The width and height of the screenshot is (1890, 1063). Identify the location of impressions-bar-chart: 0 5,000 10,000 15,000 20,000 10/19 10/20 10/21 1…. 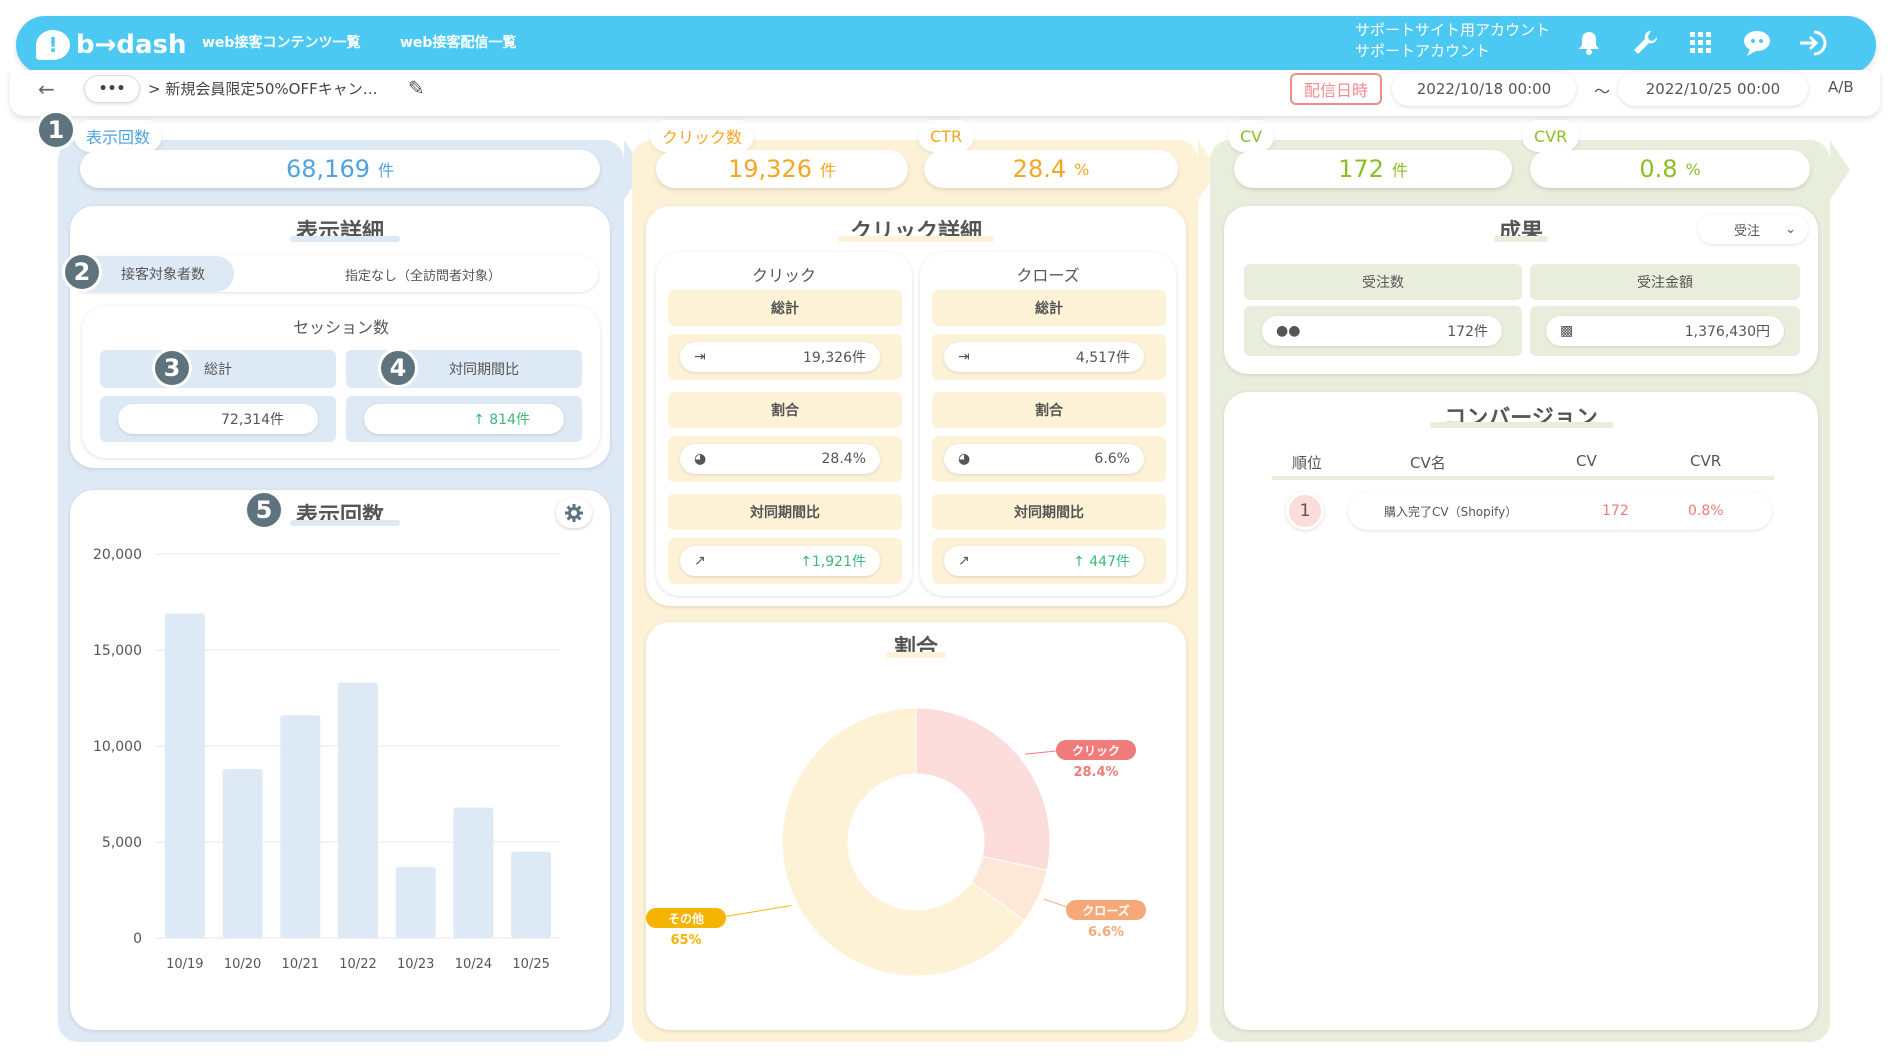
(326, 759).